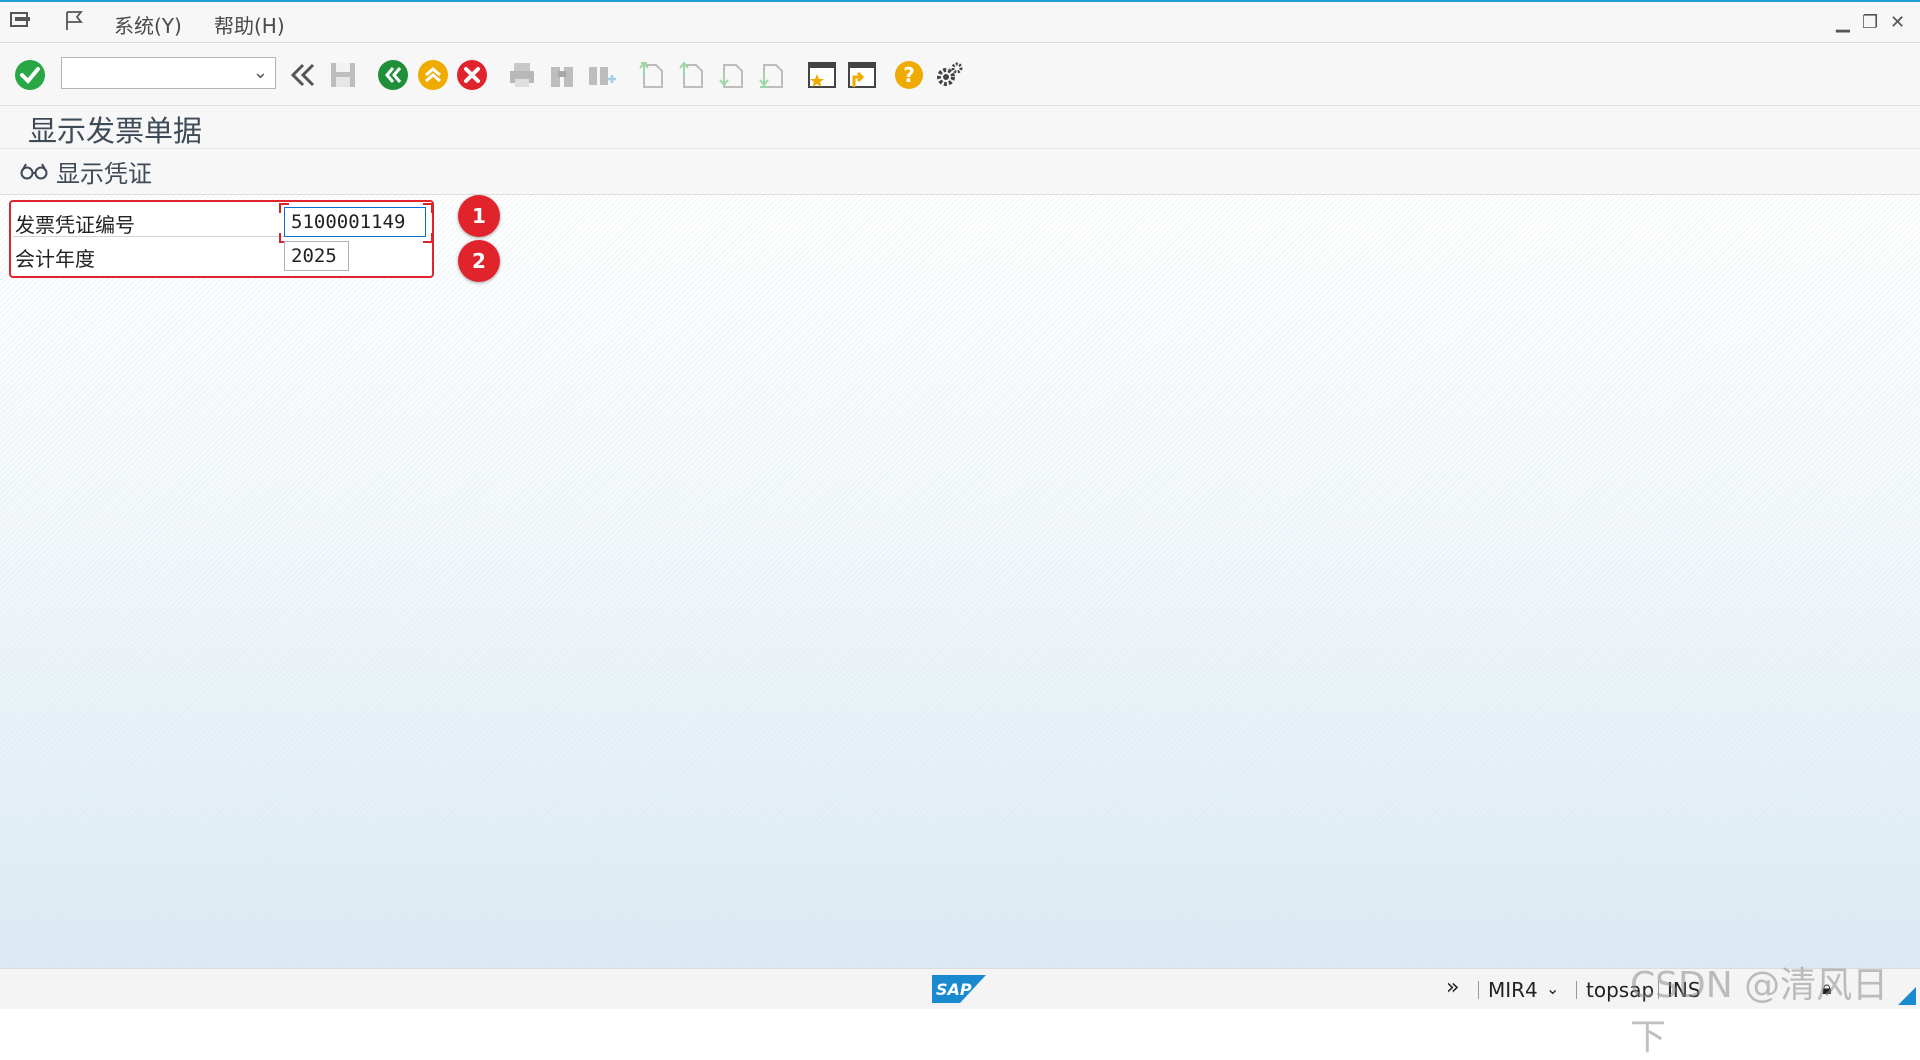 The height and width of the screenshot is (1060, 1920). What do you see at coordinates (343, 75) in the screenshot?
I see `save-icon` at bounding box center [343, 75].